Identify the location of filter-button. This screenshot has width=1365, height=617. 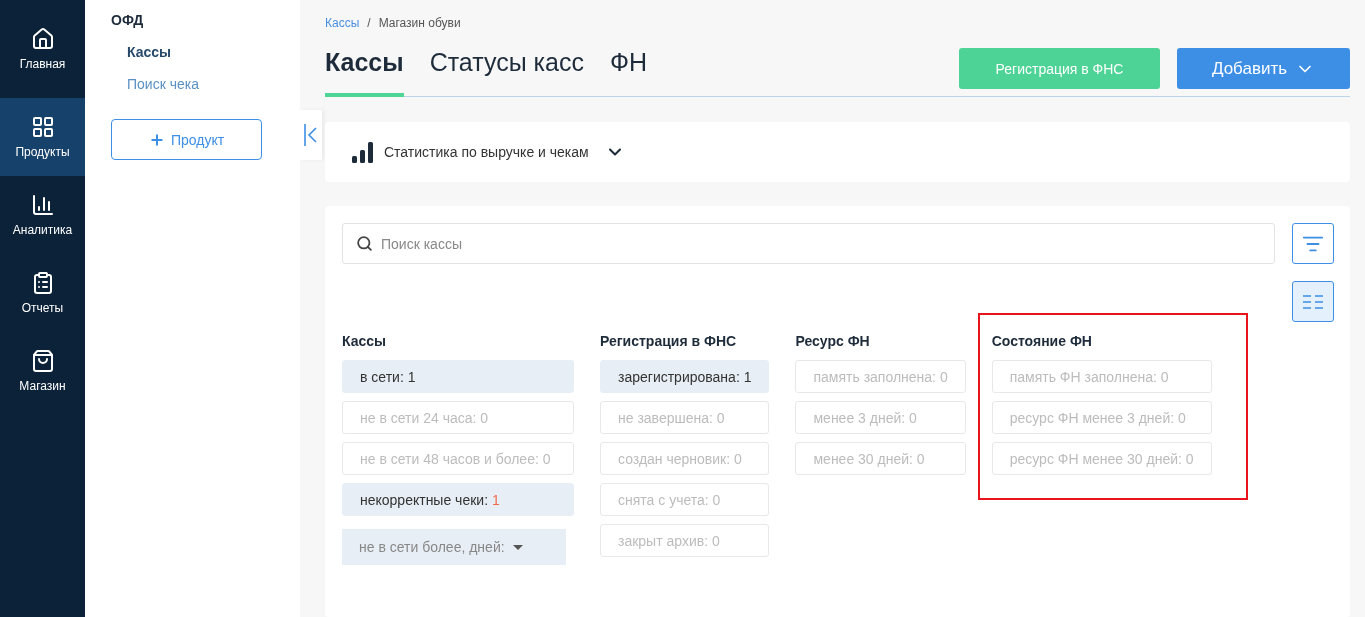
(1313, 243).